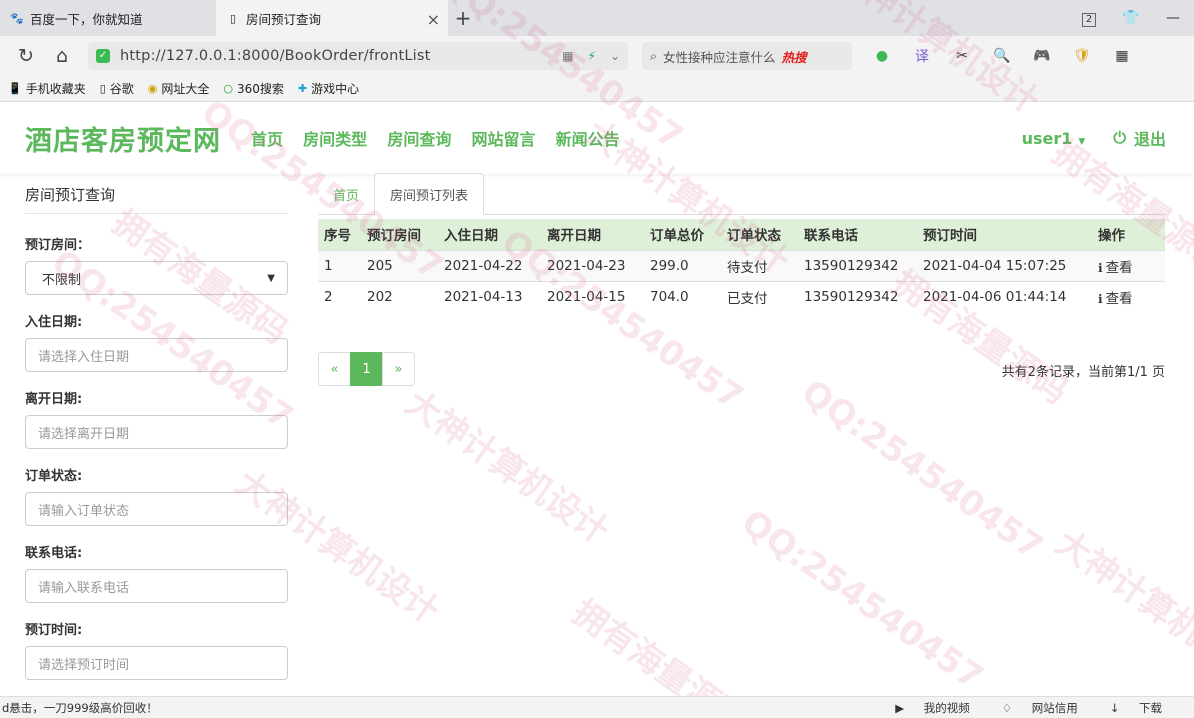 The image size is (1194, 718). What do you see at coordinates (156, 355) in the screenshot?
I see `checkin-date-input: 请选择入住日期` at bounding box center [156, 355].